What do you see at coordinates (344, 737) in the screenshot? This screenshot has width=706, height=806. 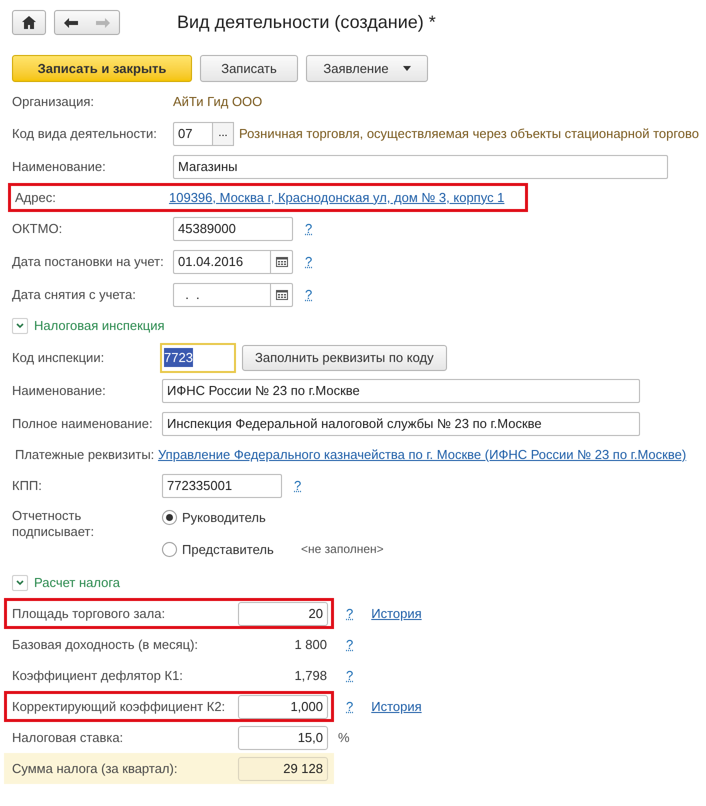 I see `percent-sign: %` at bounding box center [344, 737].